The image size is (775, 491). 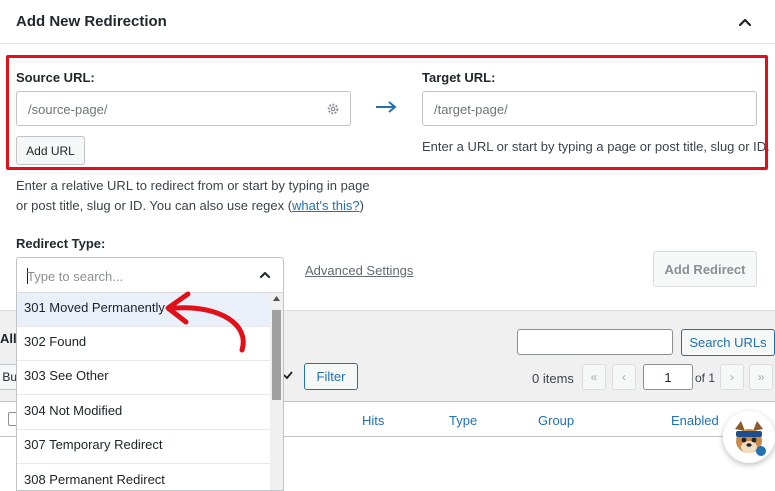 I want to click on total-pages: of 1, so click(x=705, y=378).